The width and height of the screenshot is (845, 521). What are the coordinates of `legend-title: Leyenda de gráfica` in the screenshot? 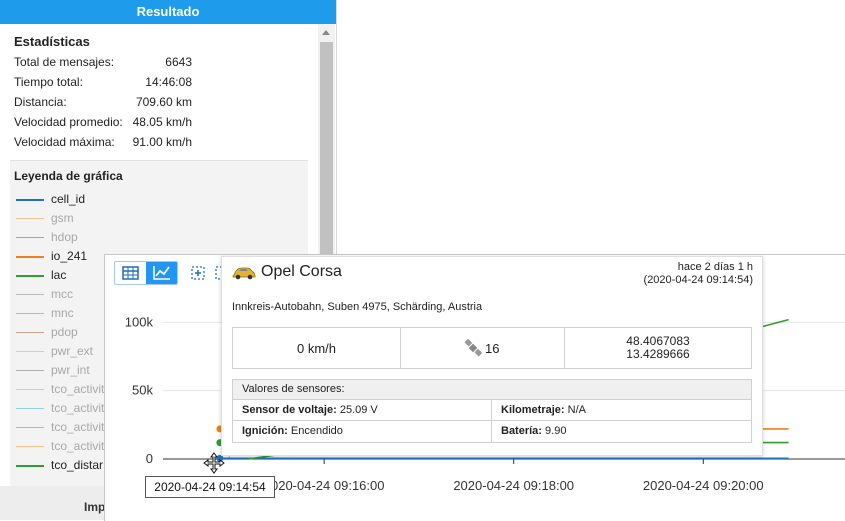 It's located at (68, 176).